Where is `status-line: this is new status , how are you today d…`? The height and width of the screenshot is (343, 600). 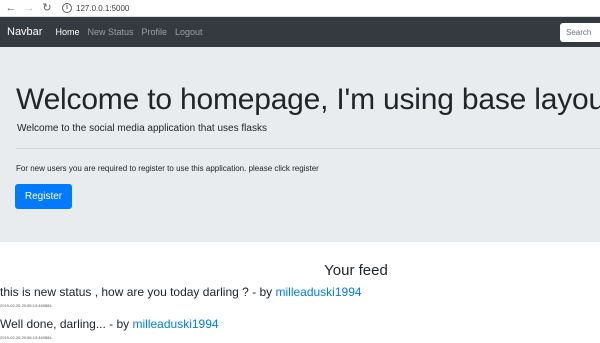 status-line: this is new status , how are you today d… is located at coordinates (300, 292).